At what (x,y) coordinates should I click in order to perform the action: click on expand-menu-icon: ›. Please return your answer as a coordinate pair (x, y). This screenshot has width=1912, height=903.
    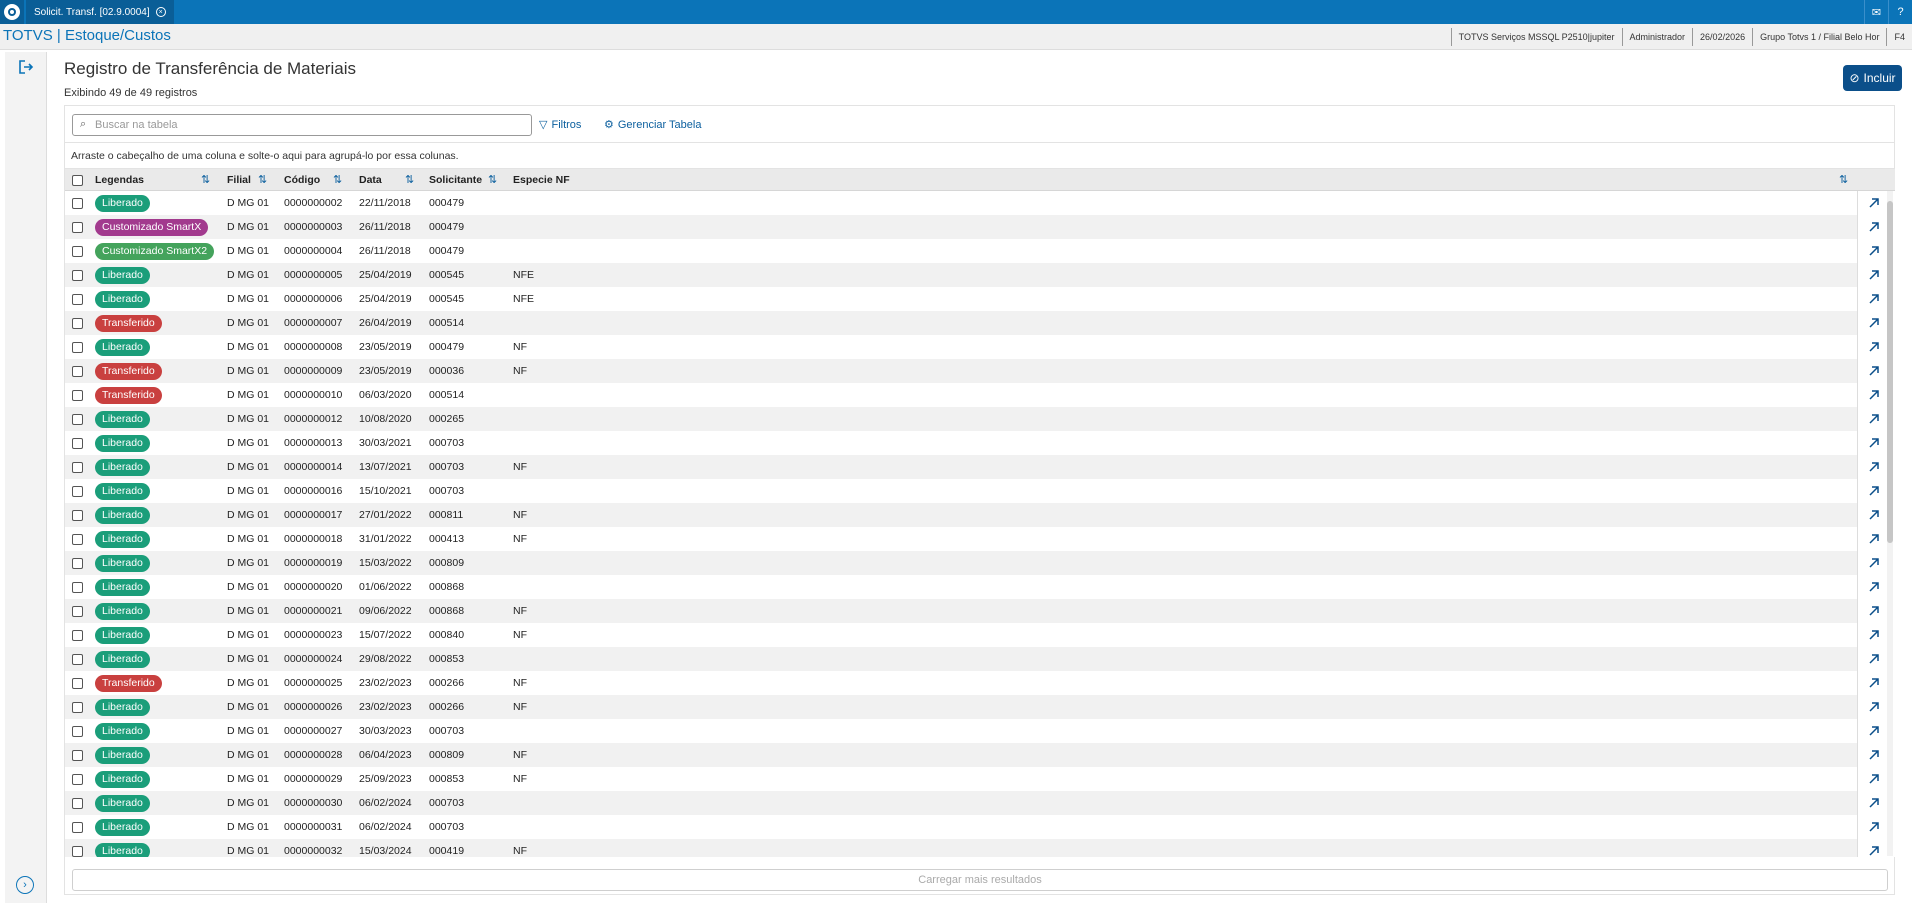
    Looking at the image, I should click on (25, 885).